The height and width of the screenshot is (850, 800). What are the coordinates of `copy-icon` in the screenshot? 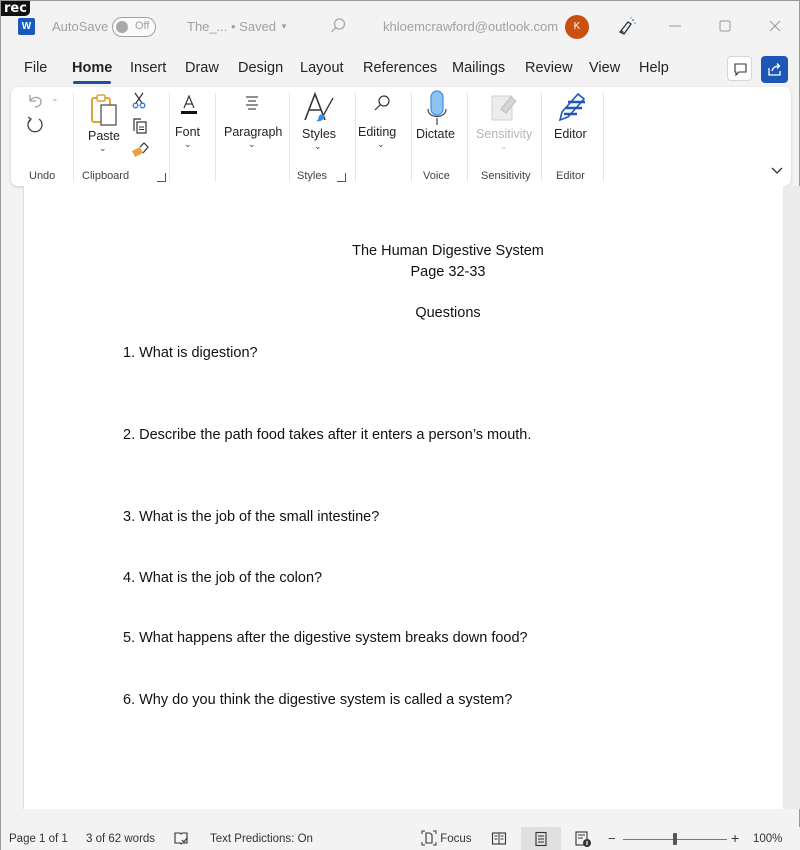 It's located at (140, 126).